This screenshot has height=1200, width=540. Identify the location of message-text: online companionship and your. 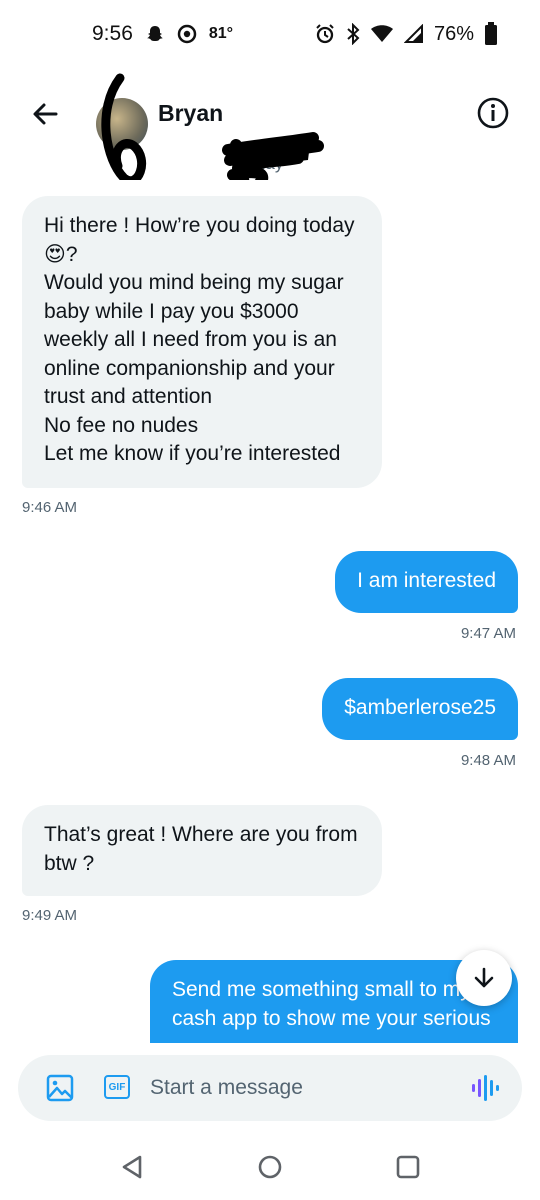
(189, 368).